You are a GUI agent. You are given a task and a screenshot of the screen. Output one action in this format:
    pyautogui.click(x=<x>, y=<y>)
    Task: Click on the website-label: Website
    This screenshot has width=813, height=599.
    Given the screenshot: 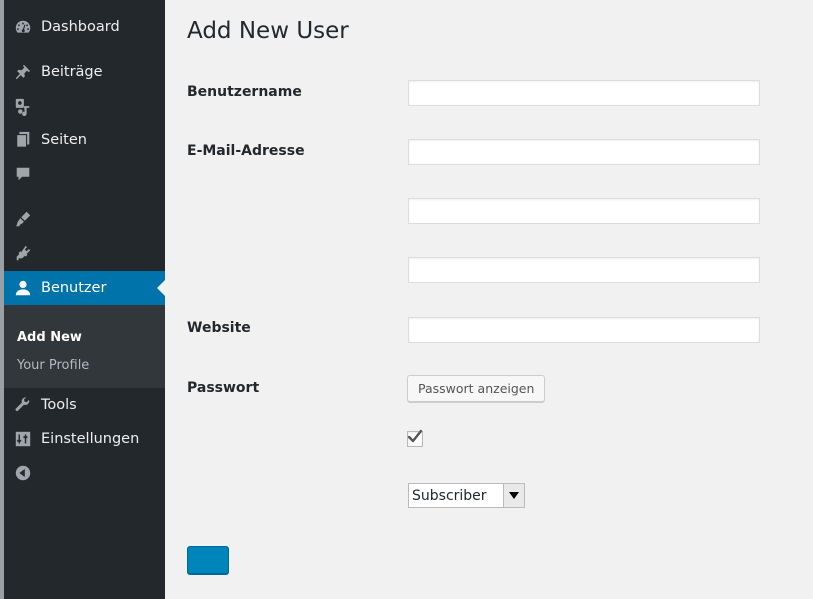 What is the action you would take?
    pyautogui.click(x=219, y=328)
    